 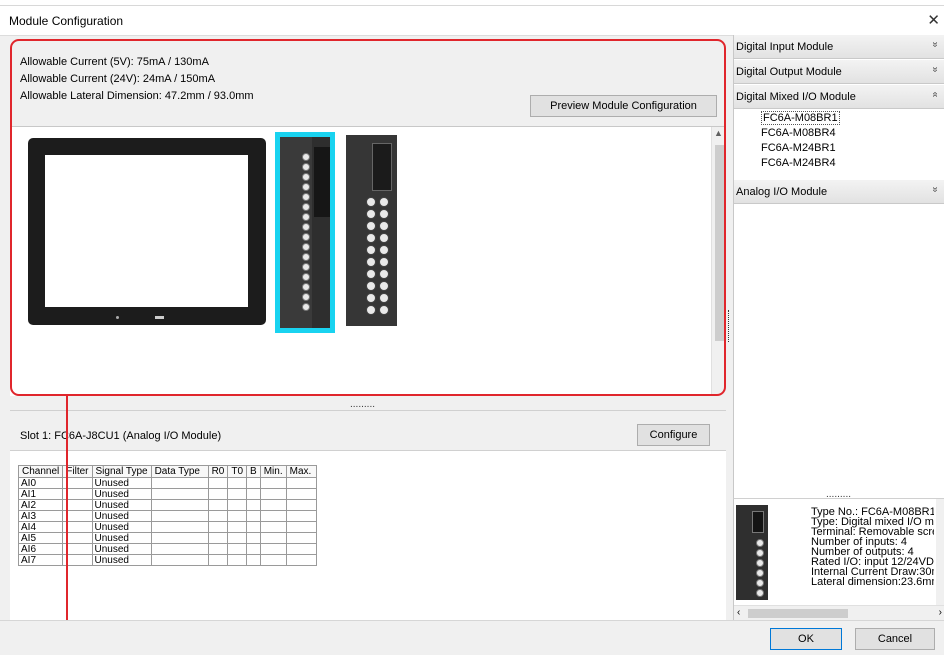 What do you see at coordinates (839, 192) in the screenshot?
I see `category-analog-io: Analog I/O Module »` at bounding box center [839, 192].